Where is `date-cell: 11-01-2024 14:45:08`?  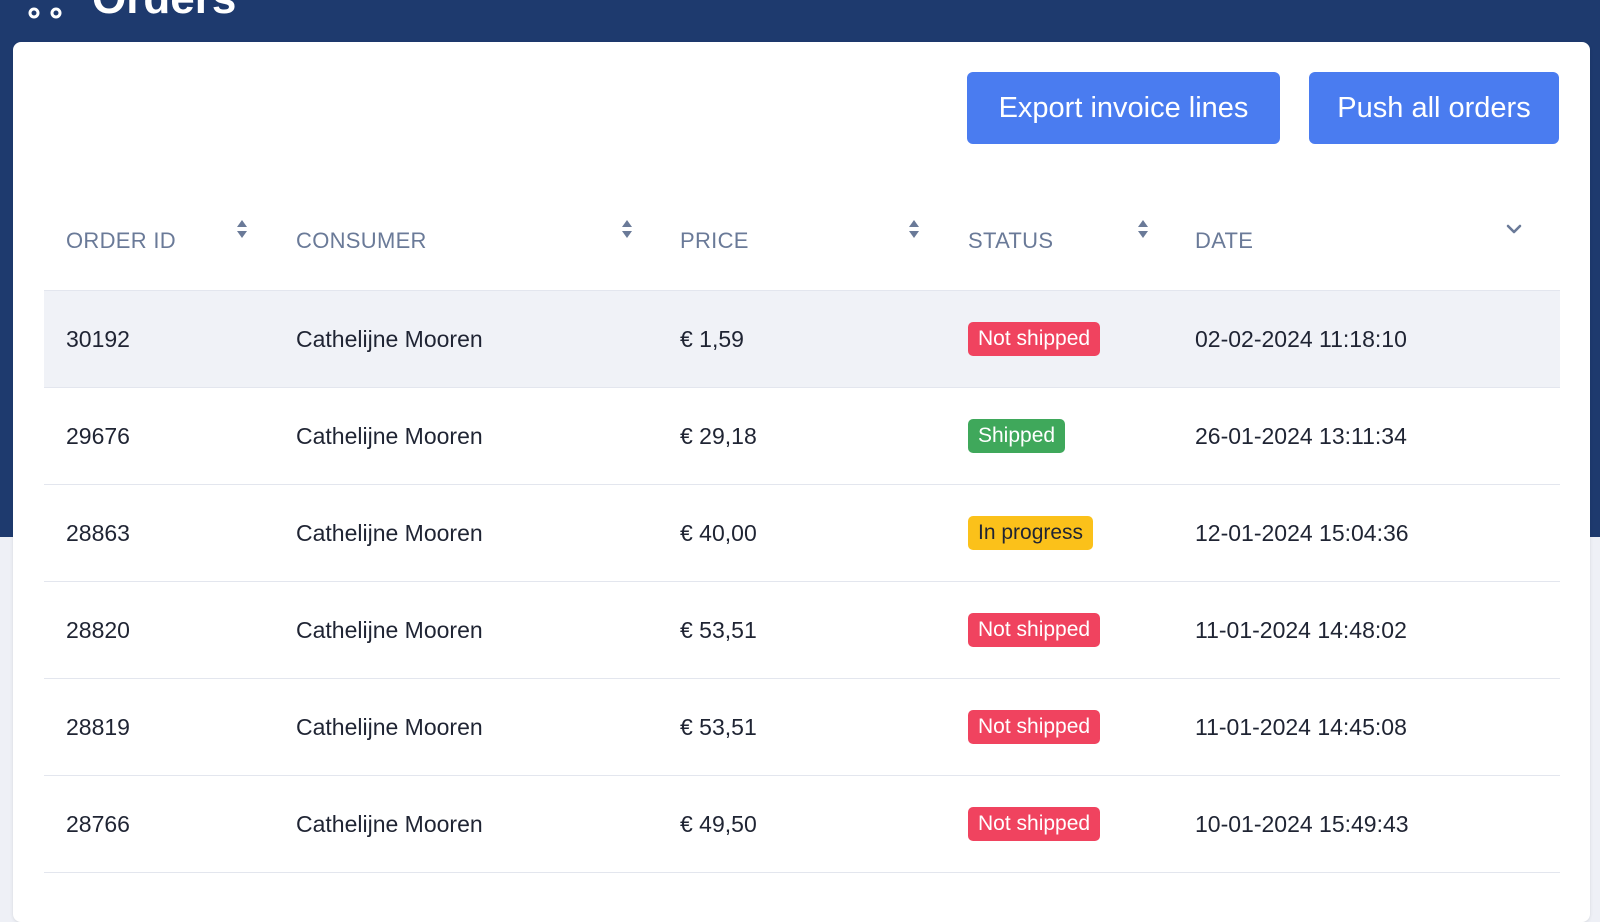
date-cell: 11-01-2024 14:45:08 is located at coordinates (1301, 726).